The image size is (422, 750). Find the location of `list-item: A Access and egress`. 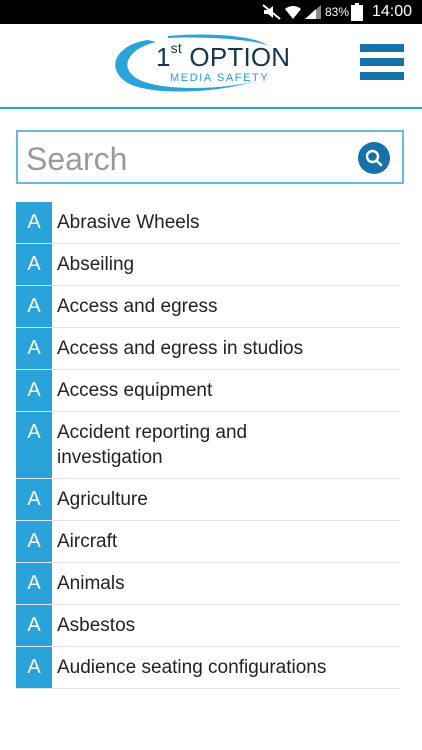

list-item: A Access and egress is located at coordinates (208, 307).